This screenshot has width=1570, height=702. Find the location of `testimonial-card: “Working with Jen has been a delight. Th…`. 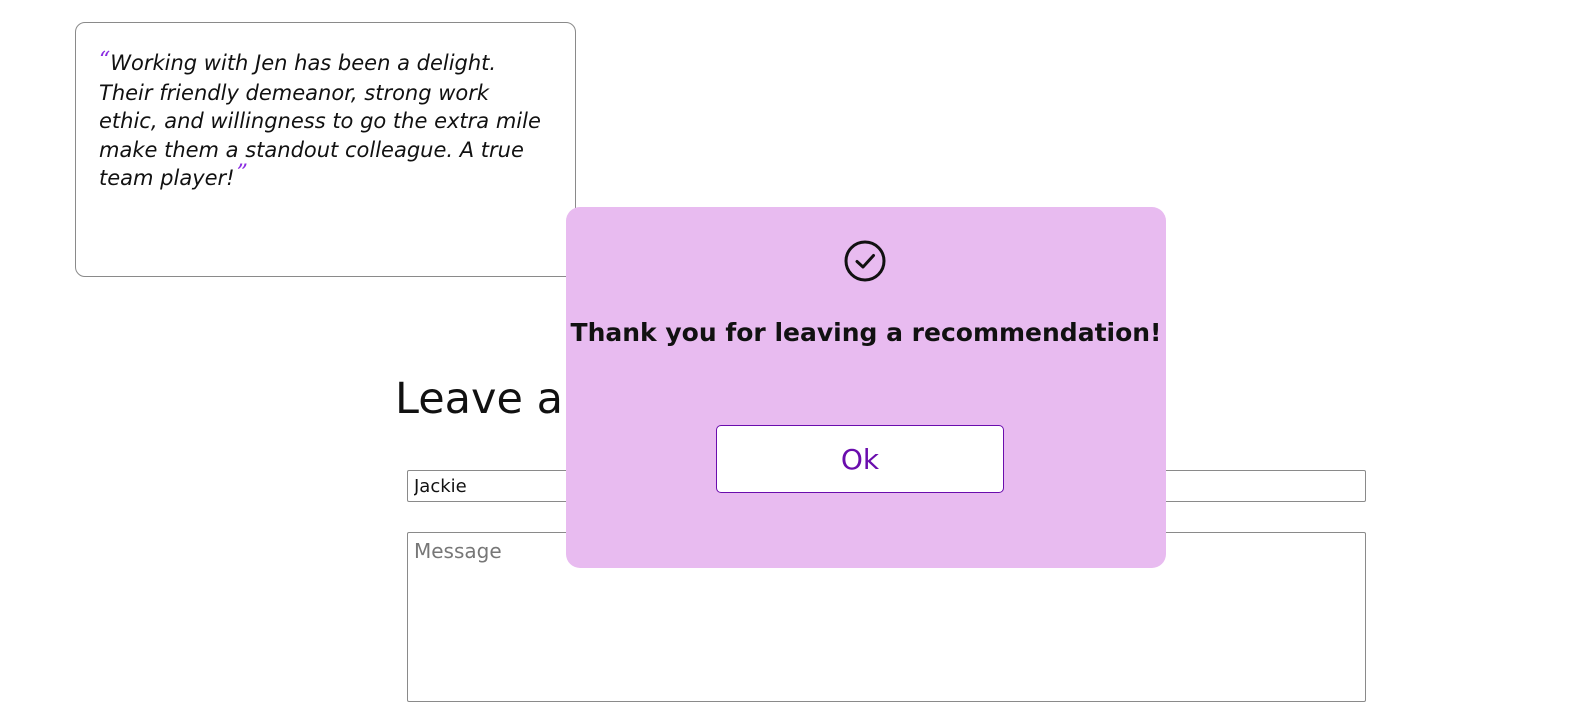

testimonial-card: “Working with Jen has been a delight. Th… is located at coordinates (325, 149).